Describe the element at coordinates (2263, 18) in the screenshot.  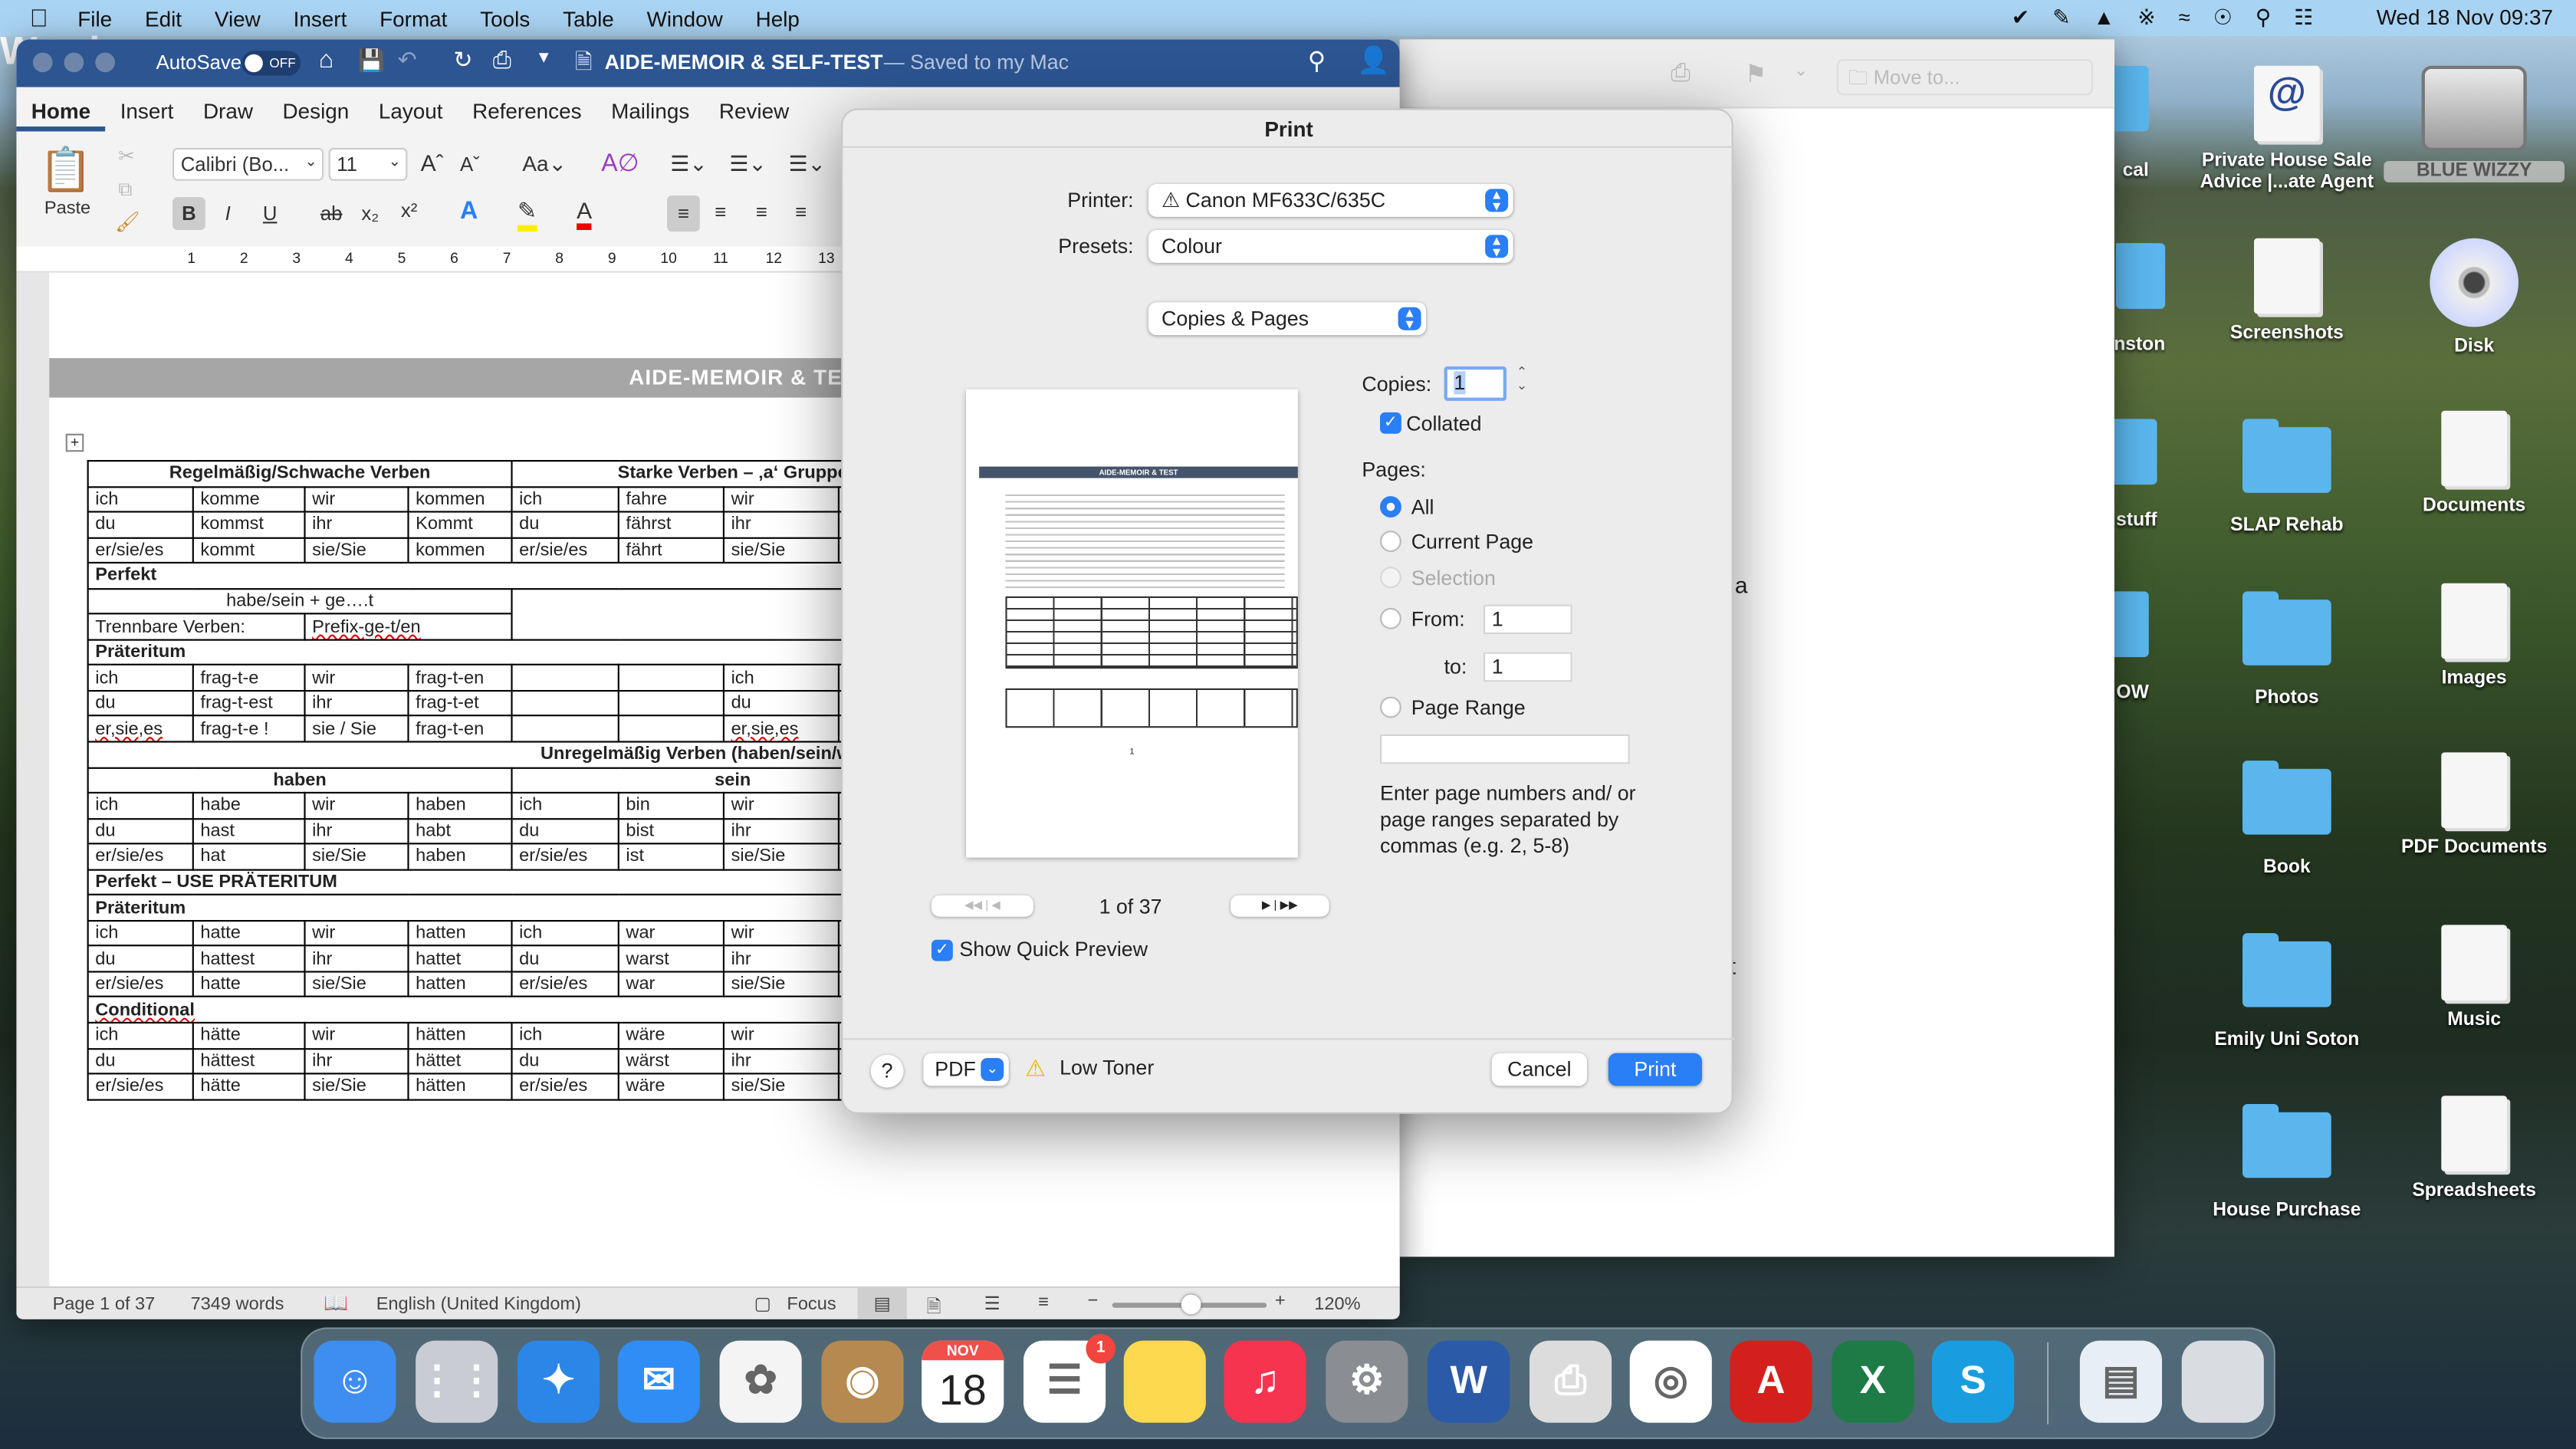
I see `spotlight-search-icon: ⚲` at that location.